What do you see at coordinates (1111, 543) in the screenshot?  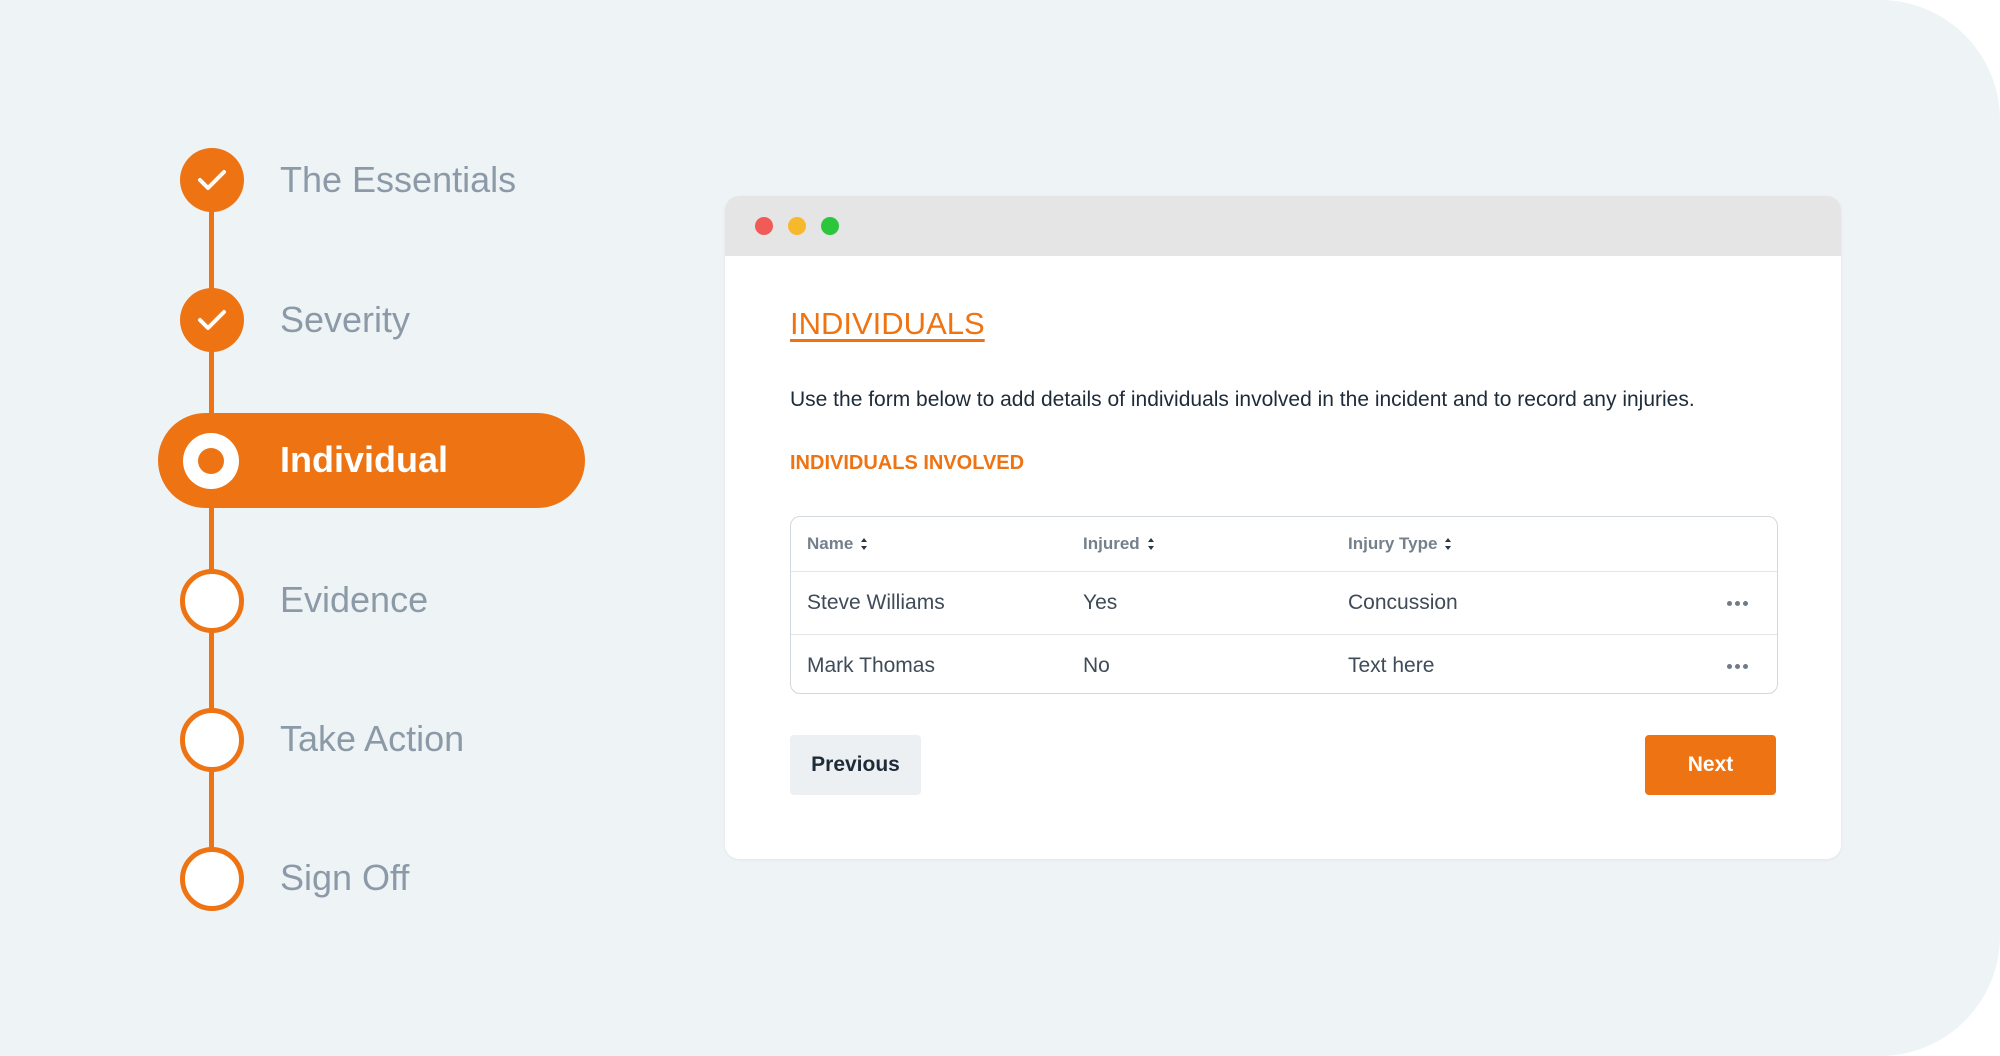 I see `column-header-label: Injured` at bounding box center [1111, 543].